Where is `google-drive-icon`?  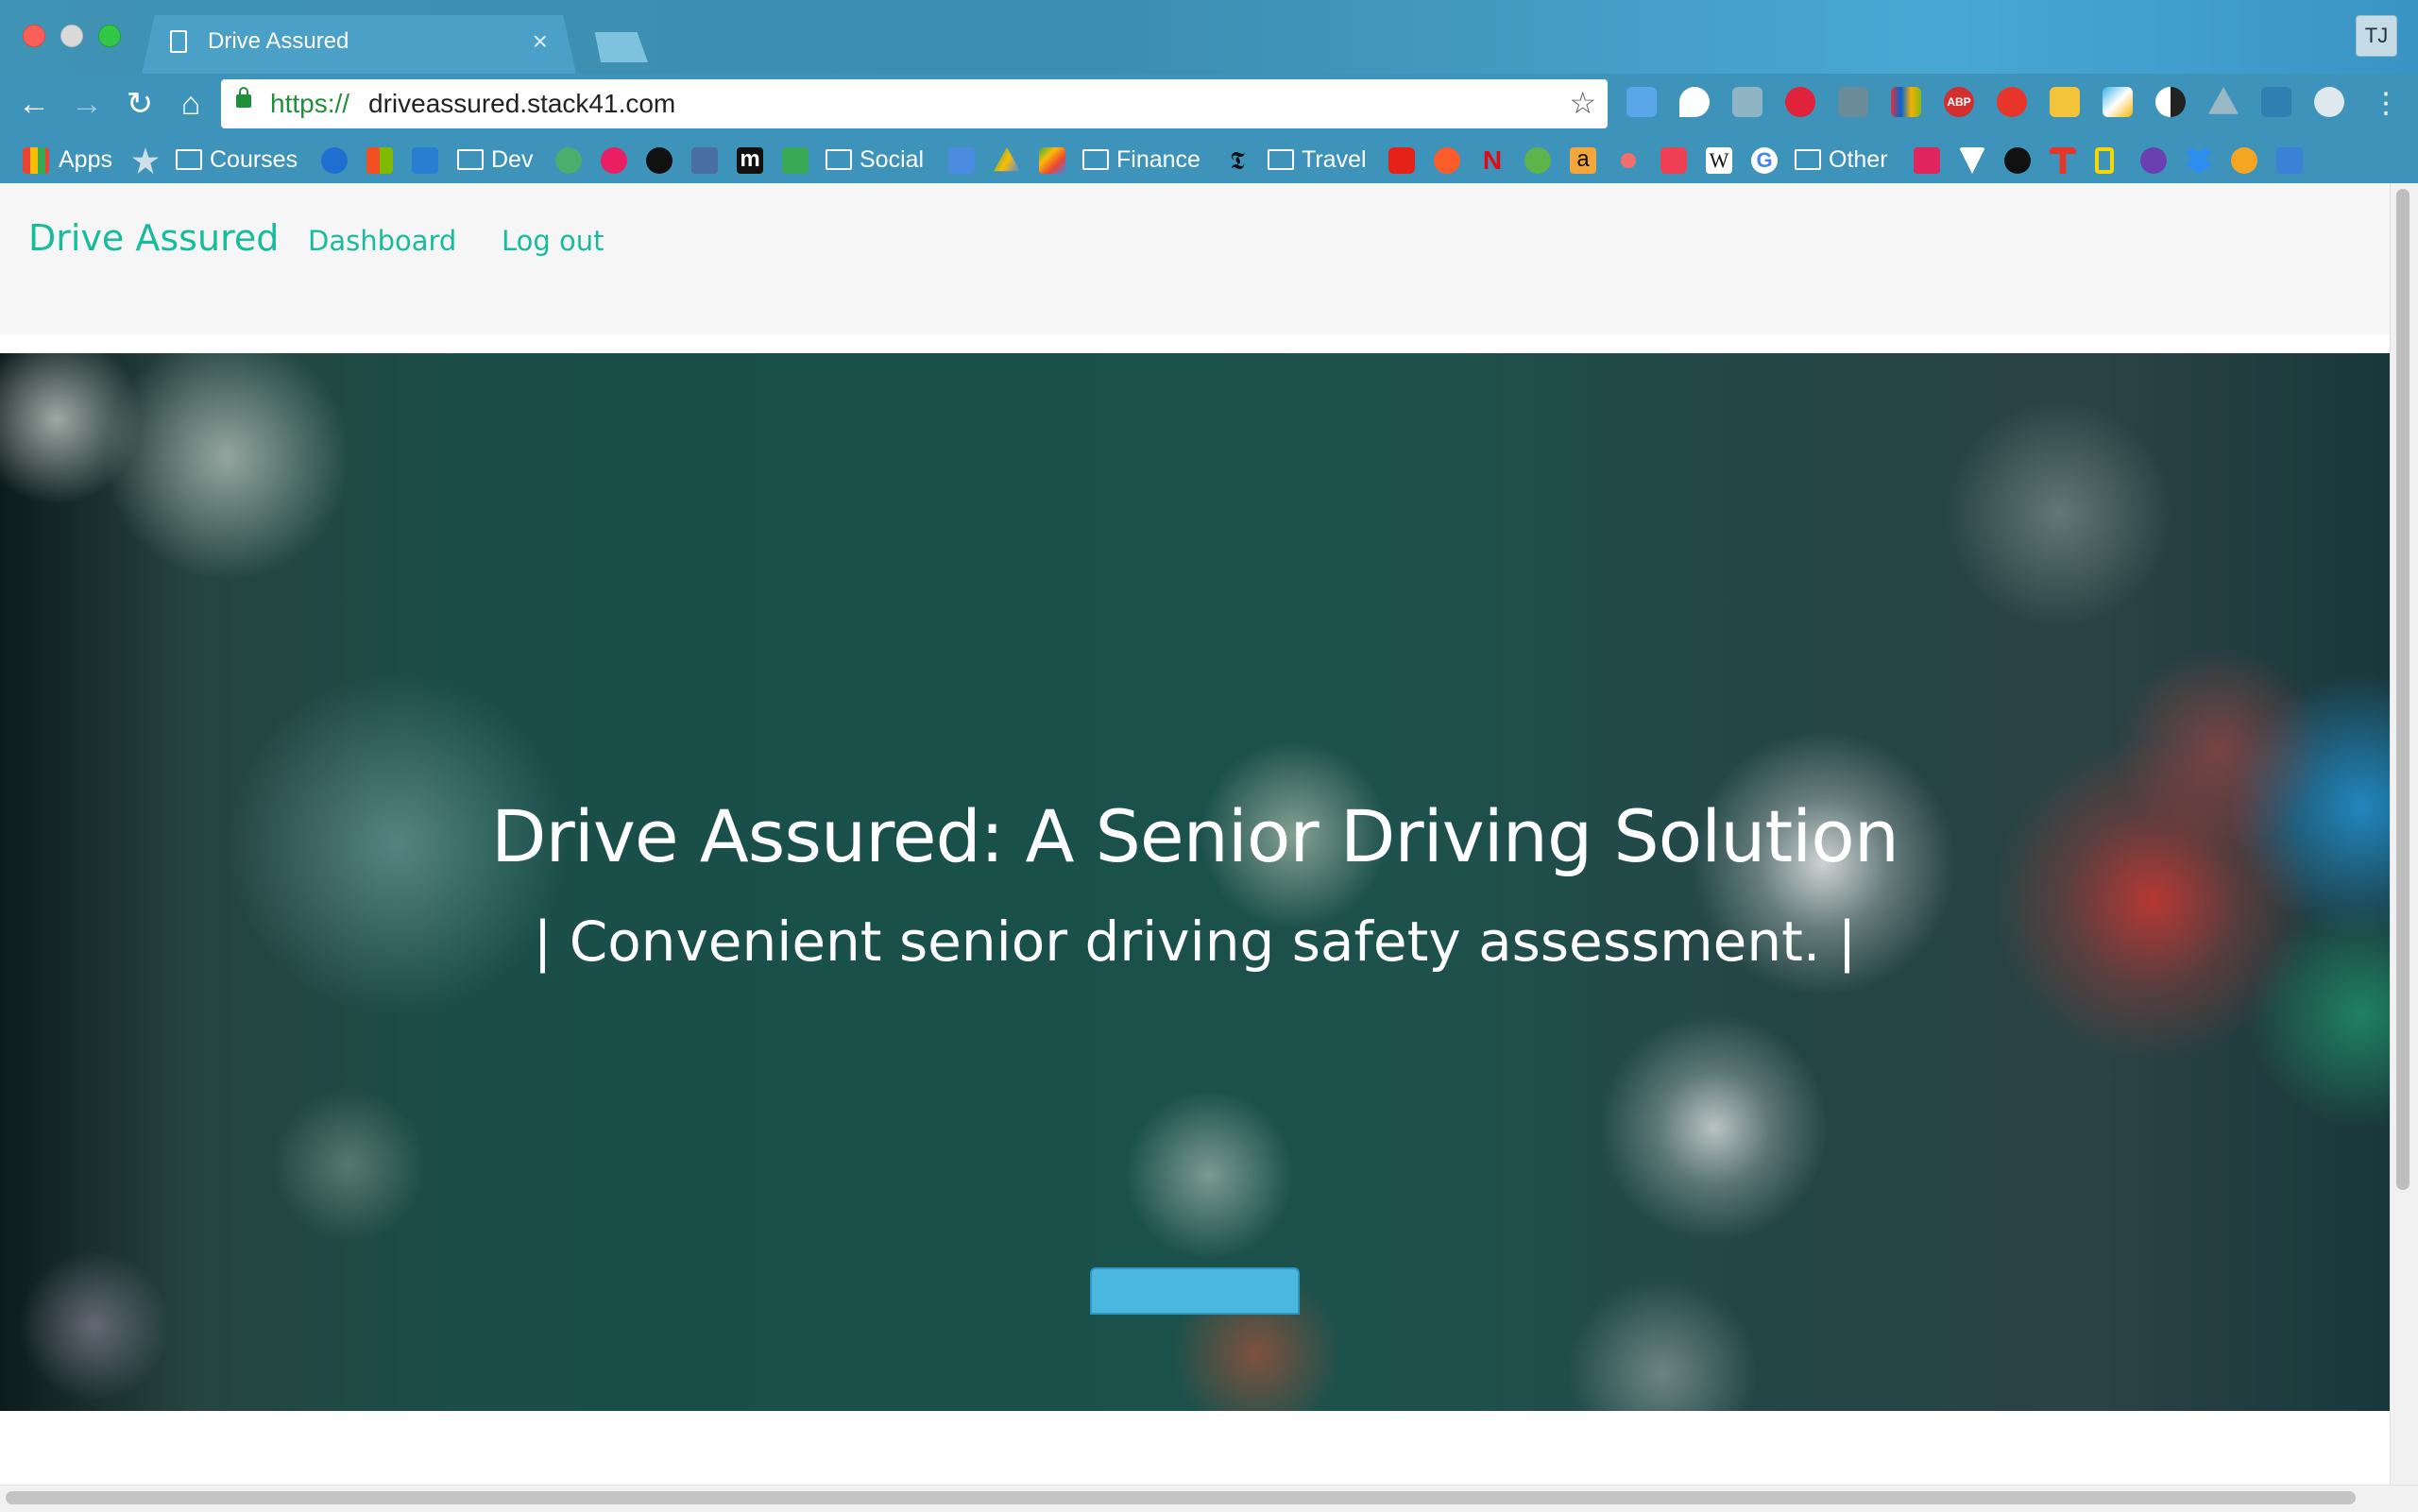
google-drive-icon is located at coordinates (1007, 159).